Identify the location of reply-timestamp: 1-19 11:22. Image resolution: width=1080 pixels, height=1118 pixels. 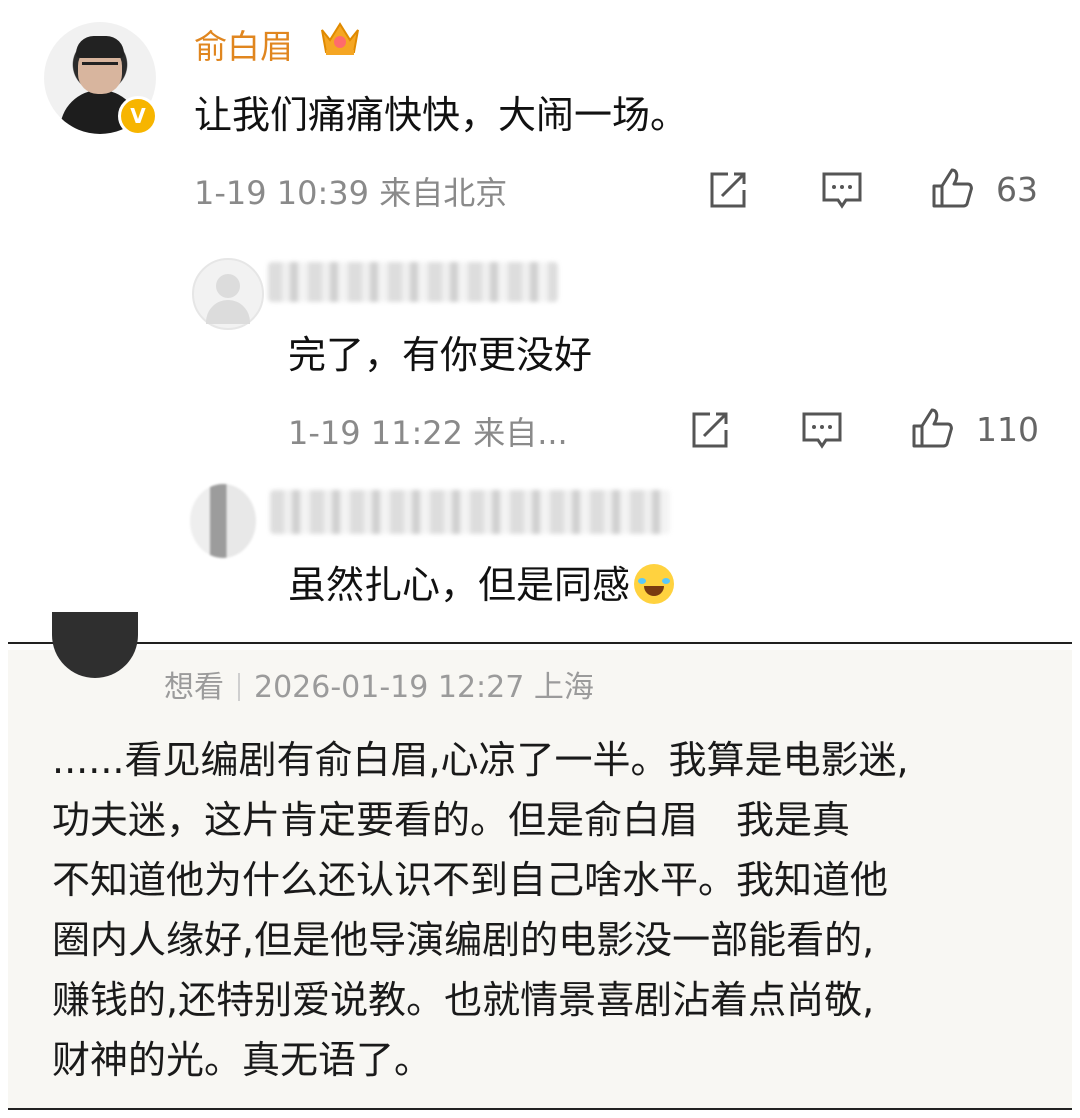
(376, 433).